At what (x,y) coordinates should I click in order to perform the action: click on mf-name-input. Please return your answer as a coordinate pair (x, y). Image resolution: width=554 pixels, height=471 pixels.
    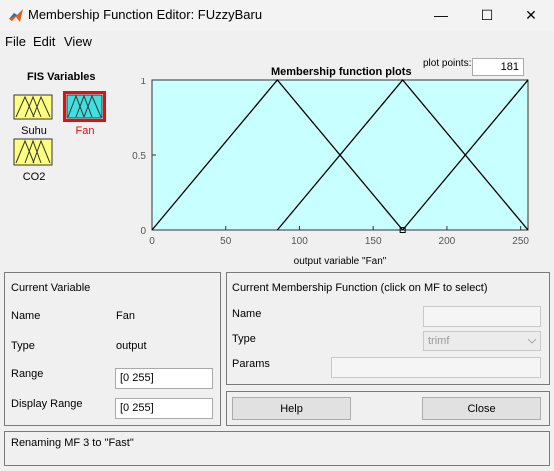
    Looking at the image, I should click on (482, 316).